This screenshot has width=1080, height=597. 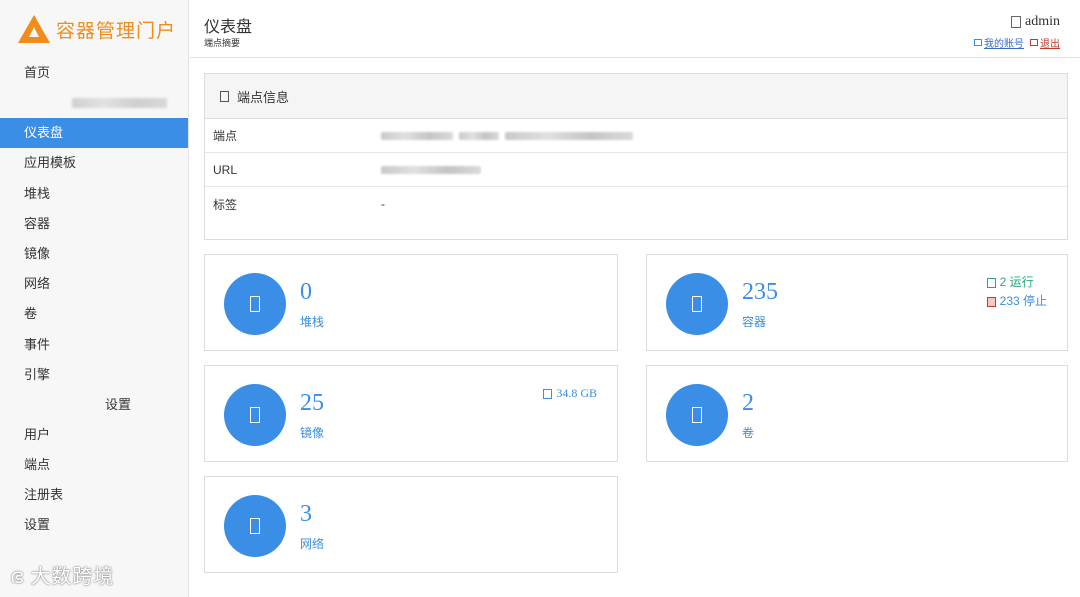 I want to click on logo: 容器管理门户, so click(x=94, y=29).